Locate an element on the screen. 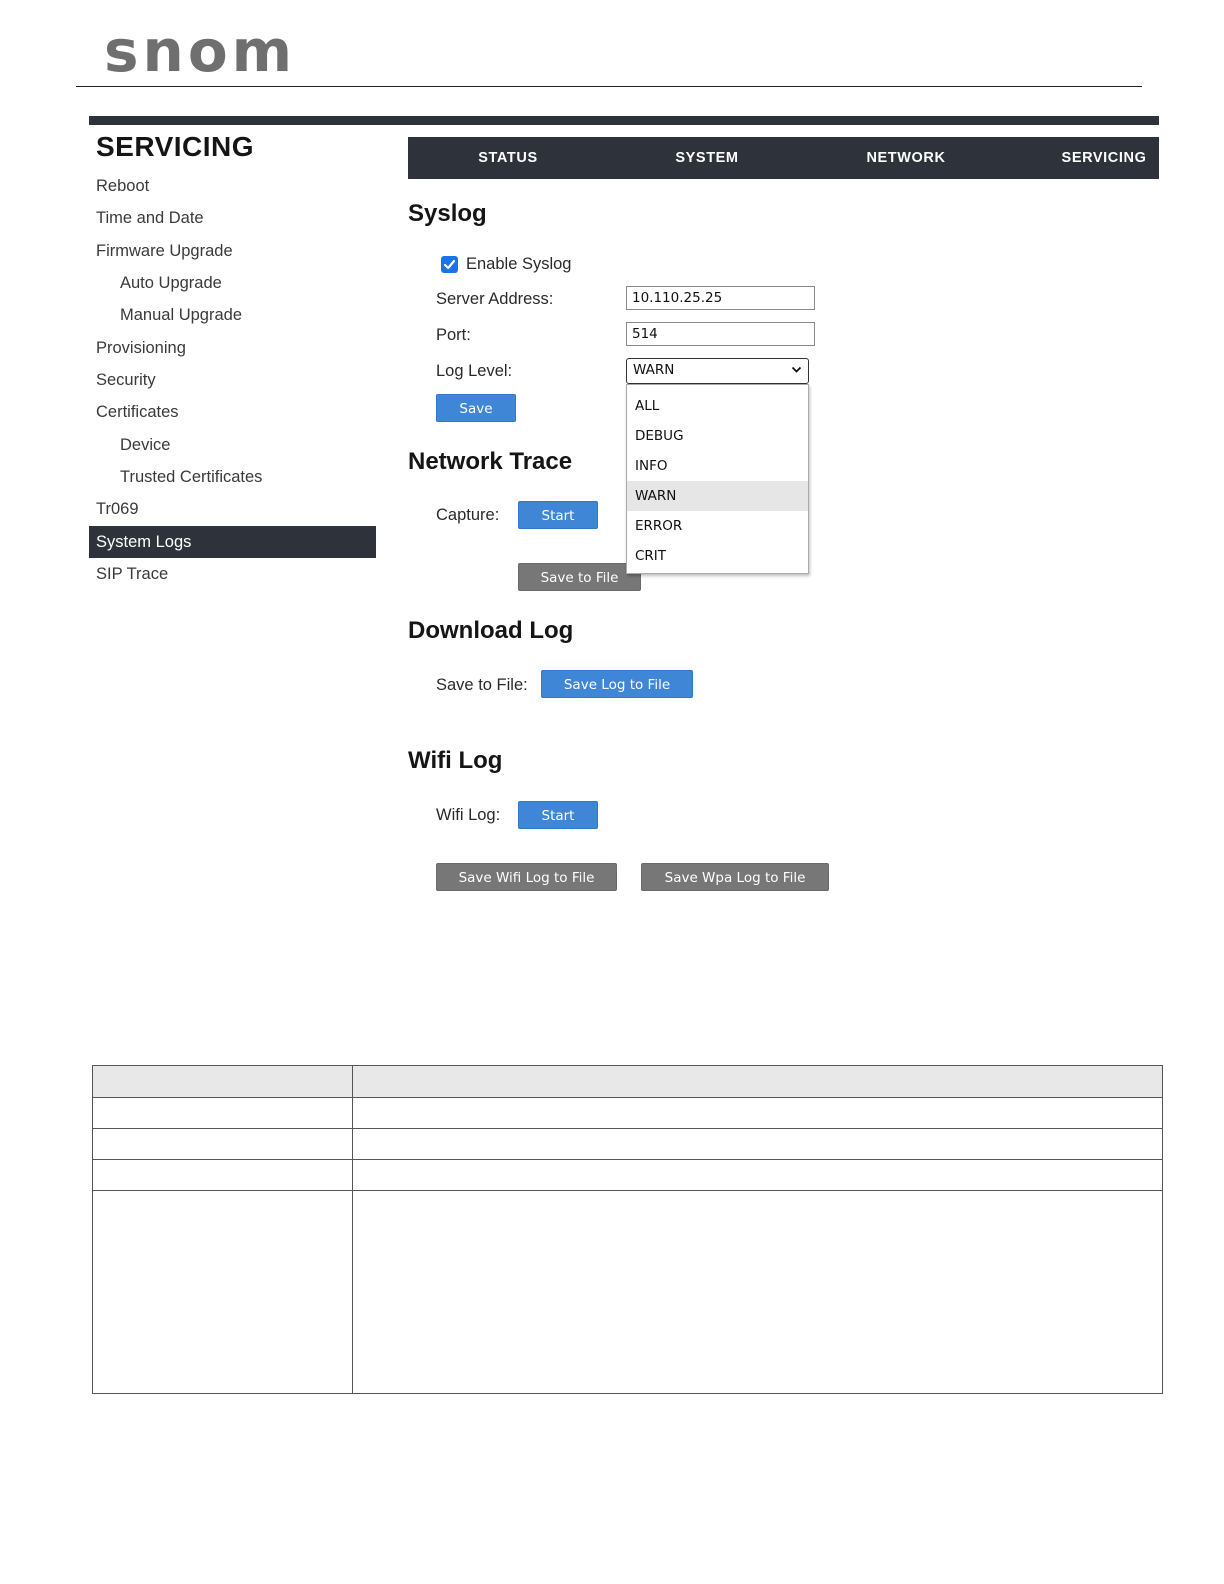 This screenshot has height=1584, width=1224. wifi-log-section-title: Wifi Log is located at coordinates (455, 760).